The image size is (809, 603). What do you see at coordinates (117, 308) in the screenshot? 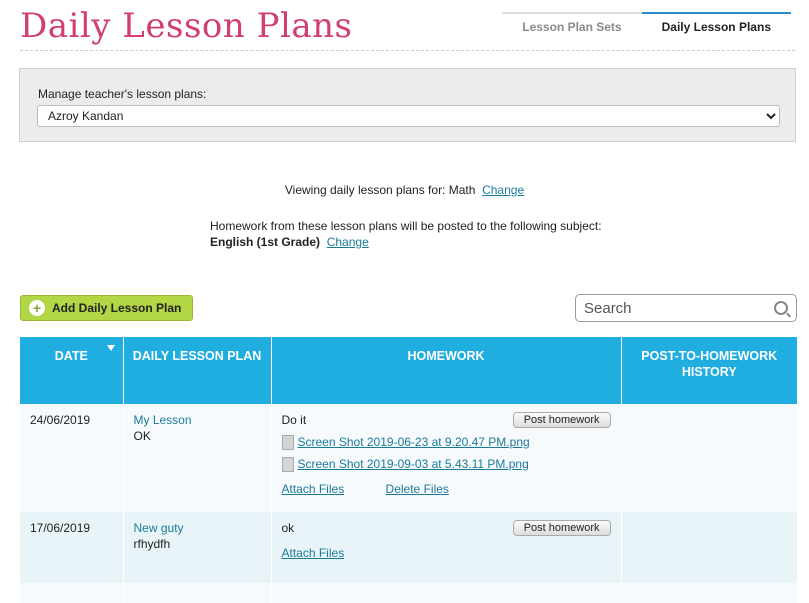
I see `add-lesson-plan-label: Add Daily Lesson Plan` at bounding box center [117, 308].